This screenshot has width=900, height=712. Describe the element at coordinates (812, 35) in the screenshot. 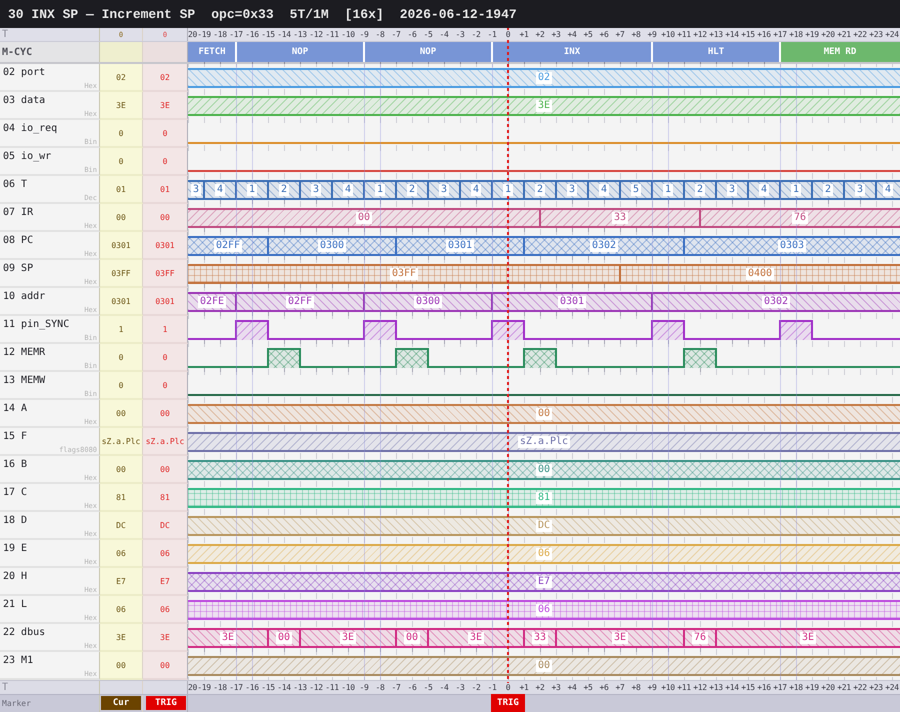

I see `ruler-label: +19` at that location.